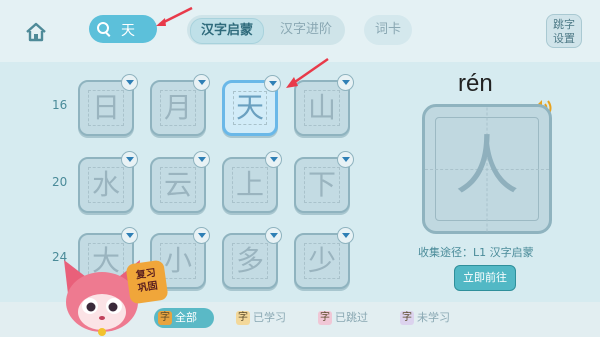 The height and width of the screenshot is (337, 600). Describe the element at coordinates (324, 182) in the screenshot. I see `char-tile: 下` at that location.